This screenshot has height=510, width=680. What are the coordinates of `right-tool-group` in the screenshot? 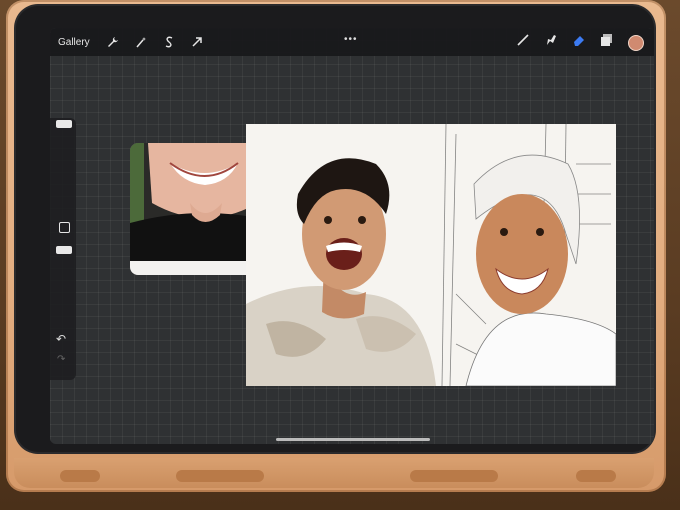 It's located at (580, 42).